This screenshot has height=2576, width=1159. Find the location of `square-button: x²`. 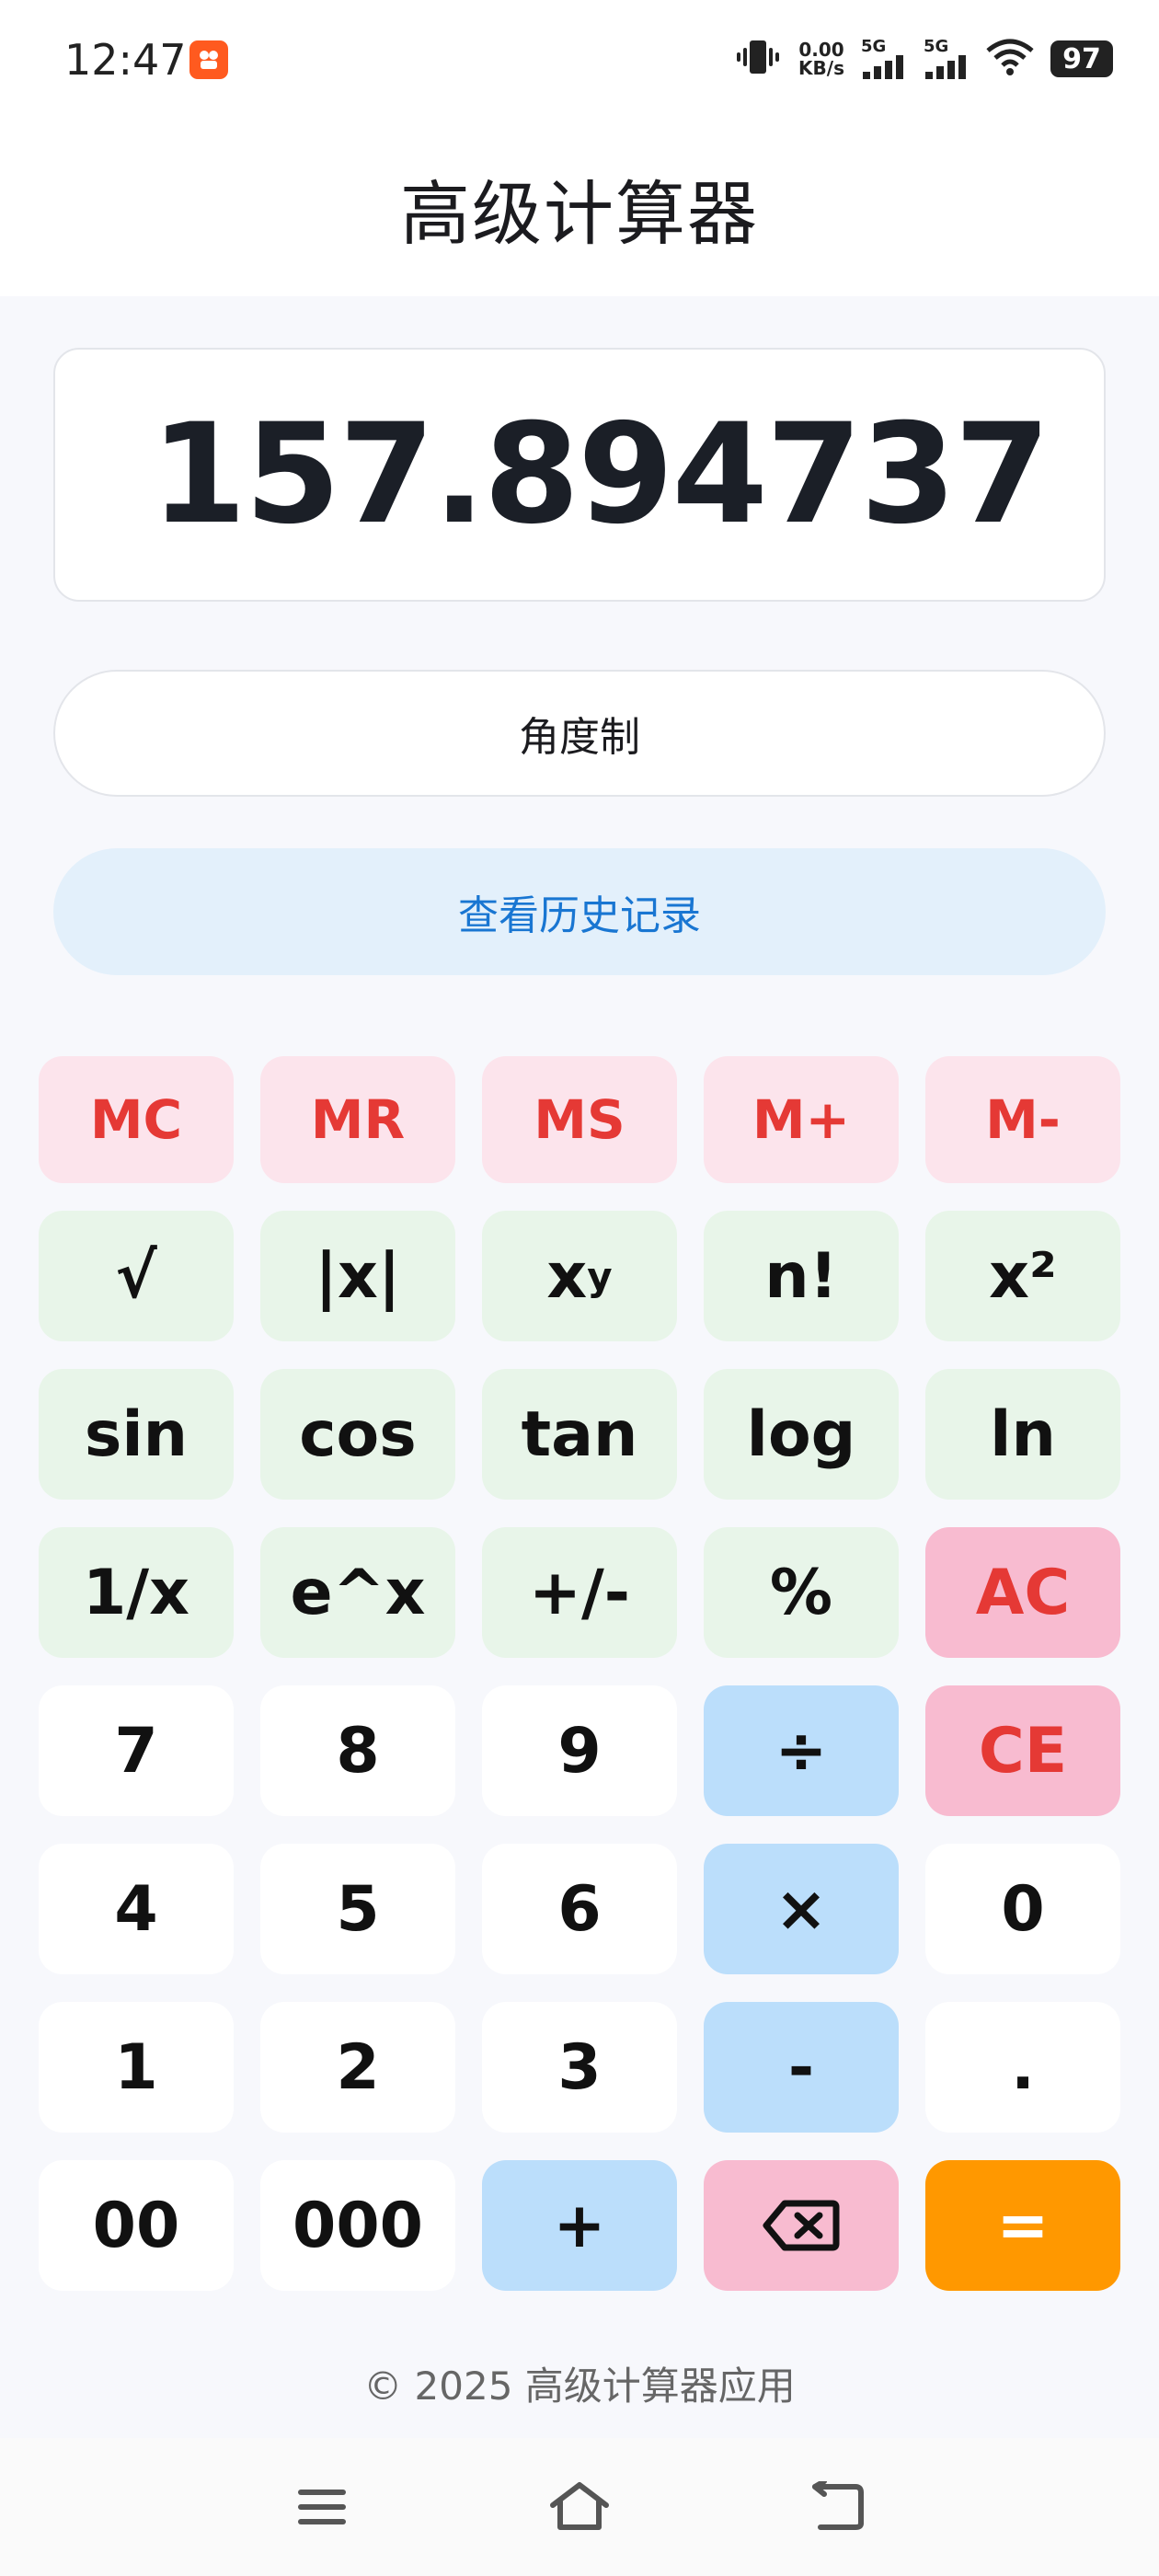

square-button: x² is located at coordinates (1022, 1276).